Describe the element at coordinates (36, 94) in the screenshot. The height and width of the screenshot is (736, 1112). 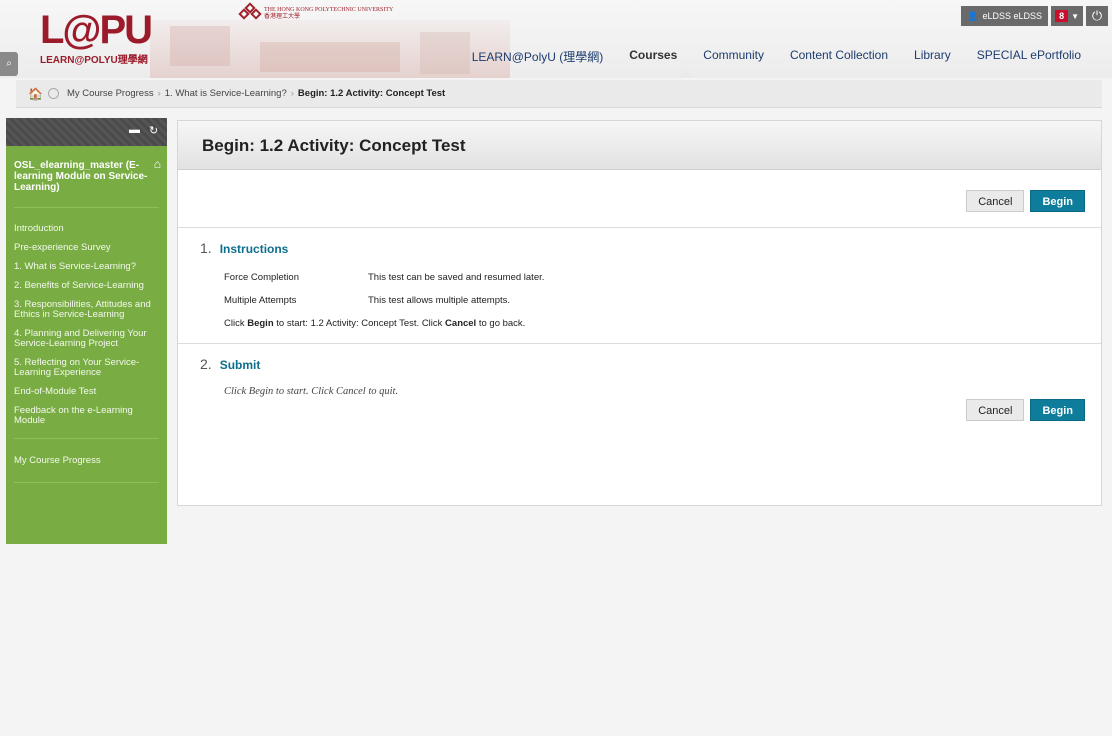
I see `home-icon: 🏠` at that location.